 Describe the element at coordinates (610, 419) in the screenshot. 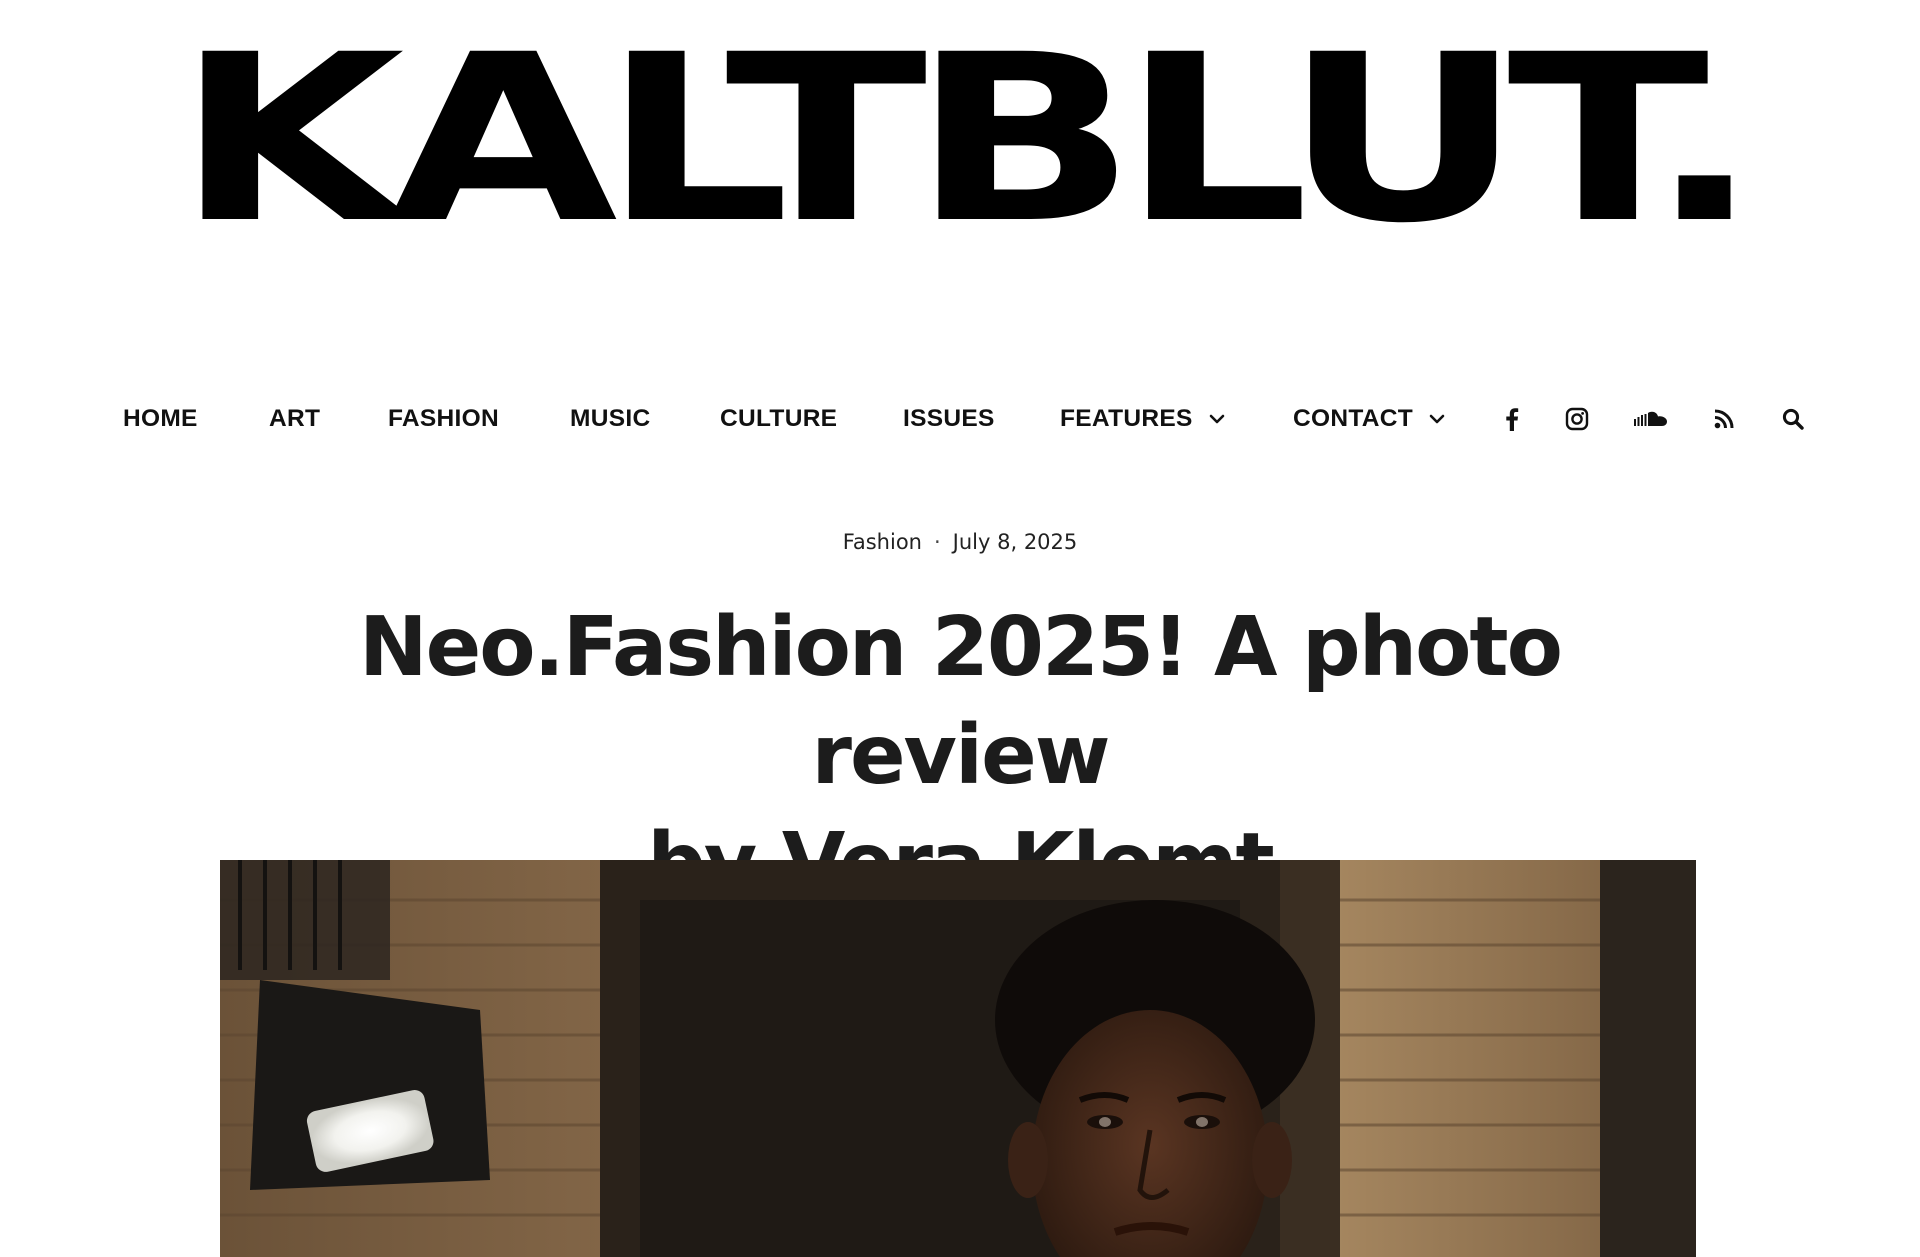

I see `nav-item-music: MUSIC` at that location.